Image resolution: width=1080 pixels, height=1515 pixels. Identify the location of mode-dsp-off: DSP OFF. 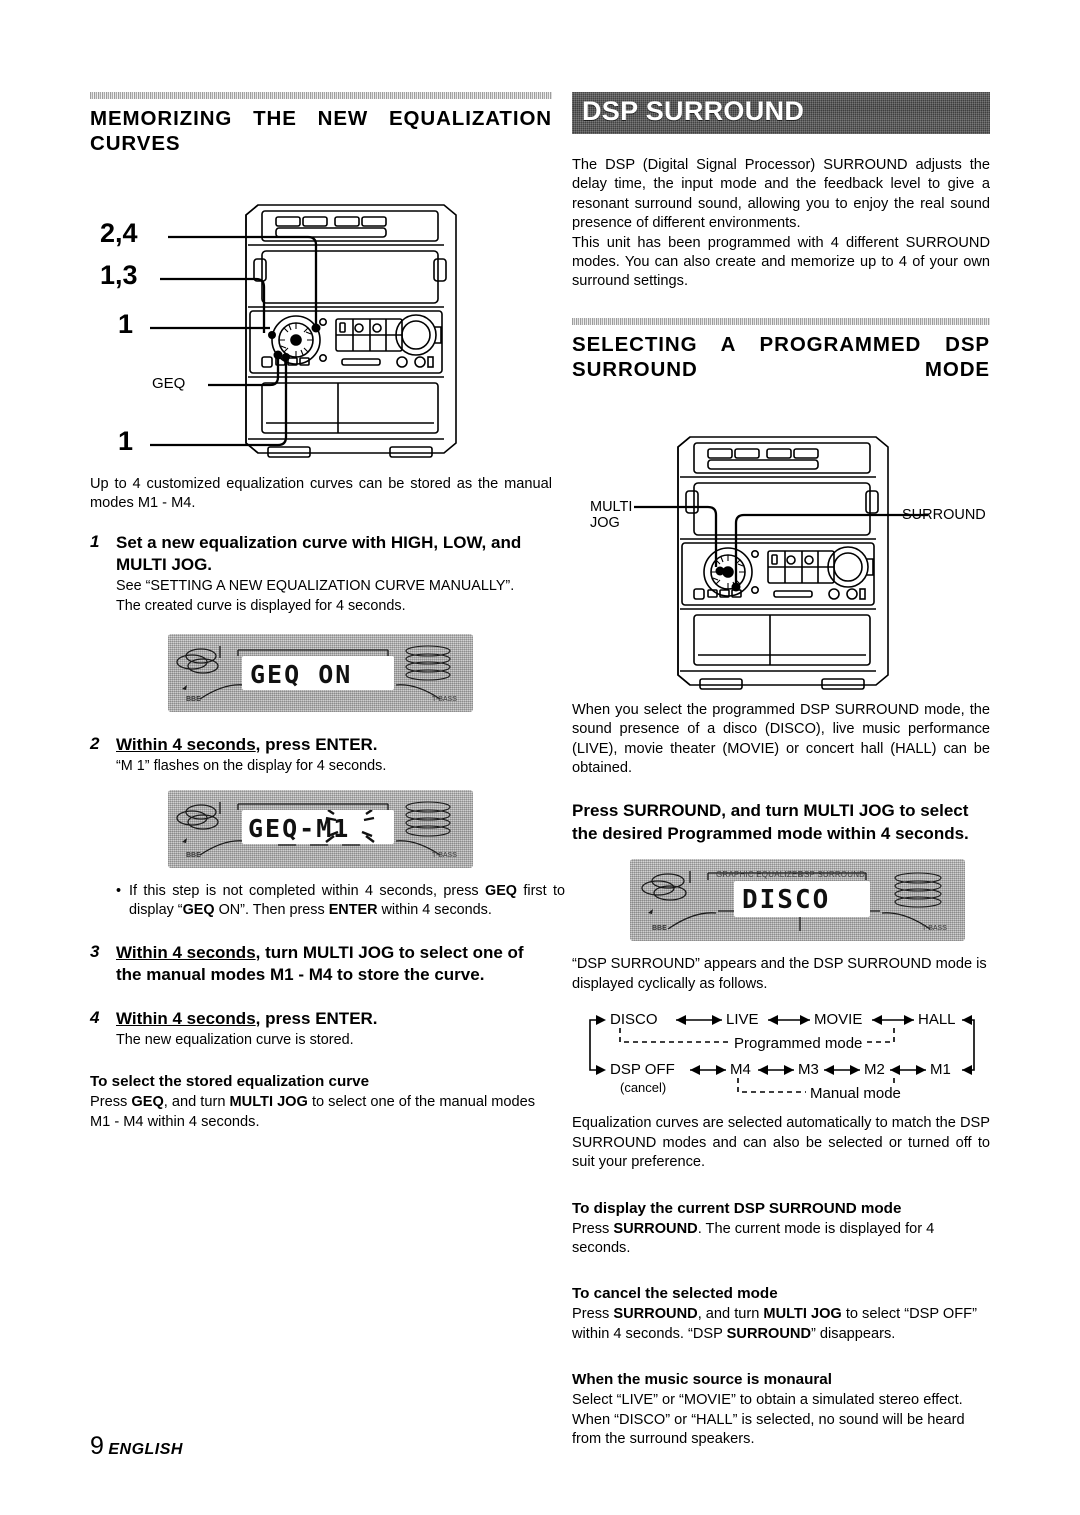
(642, 1070).